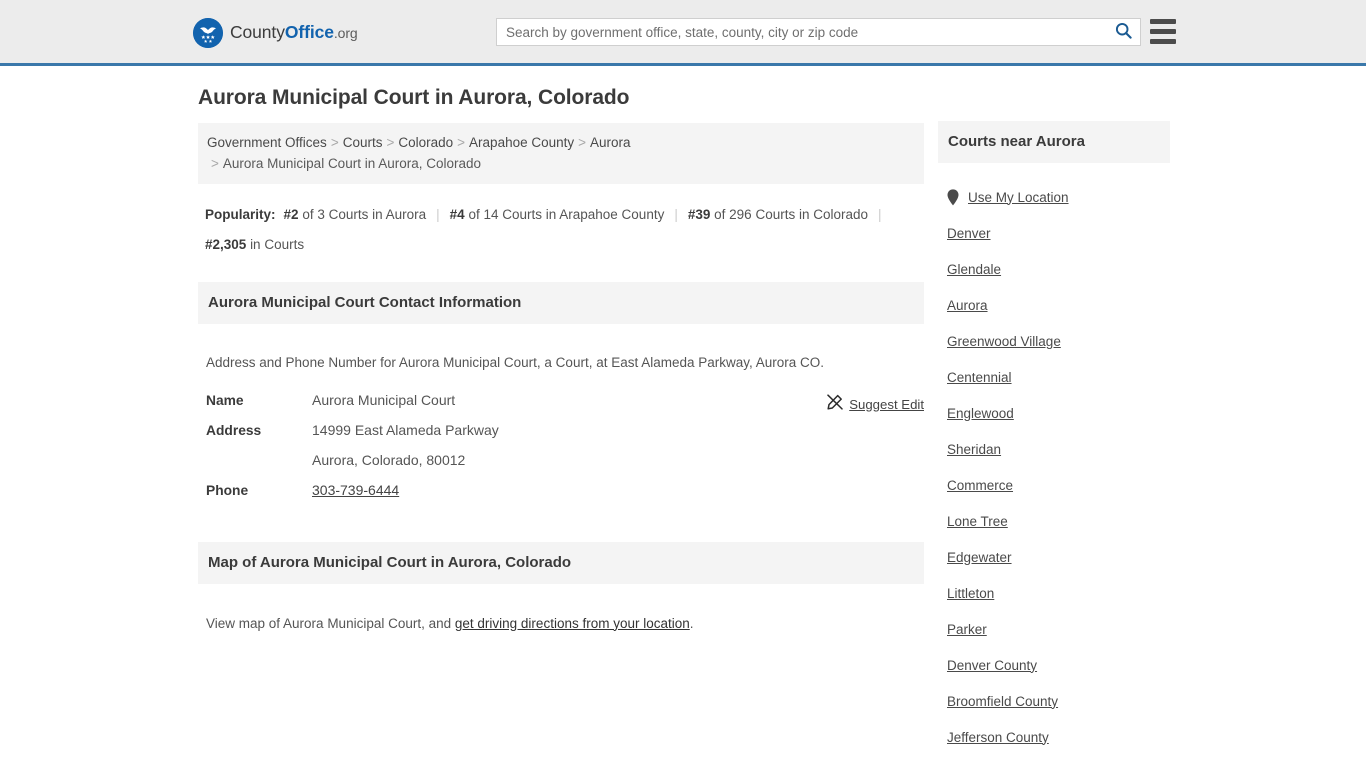  What do you see at coordinates (1004, 341) in the screenshot?
I see `sidebar-link-greenwood-village: Greenwood Village` at bounding box center [1004, 341].